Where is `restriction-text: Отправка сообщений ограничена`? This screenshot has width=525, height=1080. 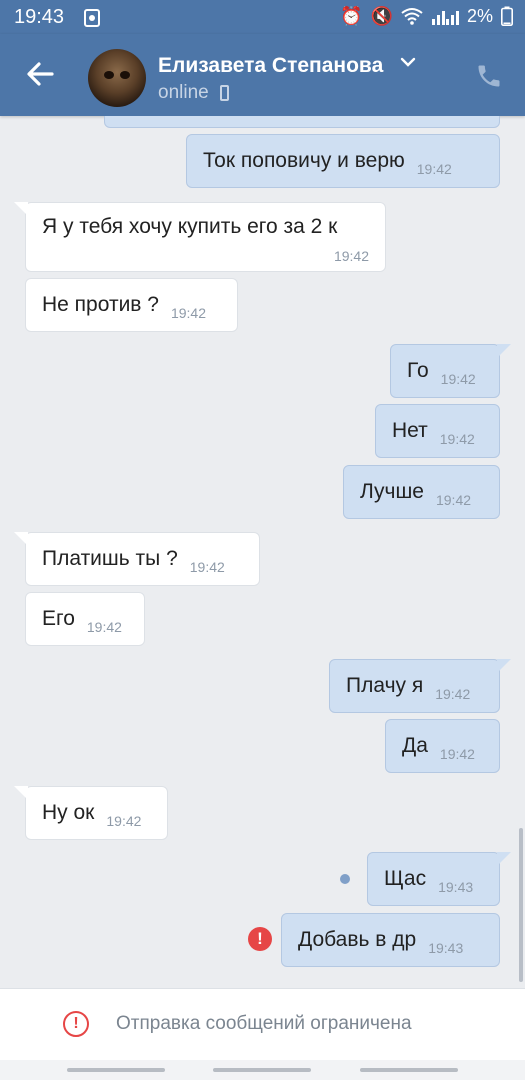 restriction-text: Отправка сообщений ограничена is located at coordinates (264, 1023).